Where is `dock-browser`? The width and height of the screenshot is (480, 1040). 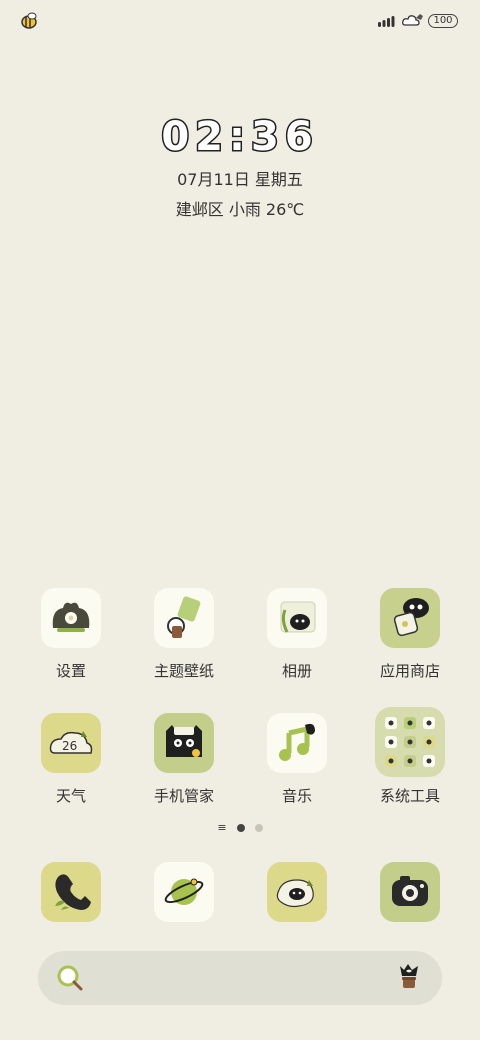
dock-browser is located at coordinates (184, 892).